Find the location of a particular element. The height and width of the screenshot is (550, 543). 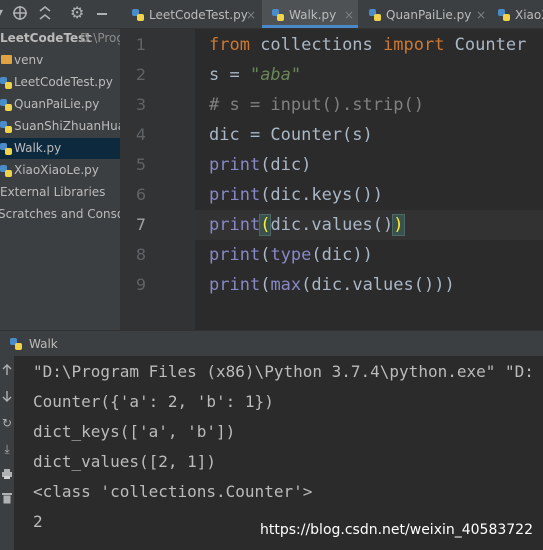

watermark-url: https://blog.csdn.net/weixin_40583722 is located at coordinates (396, 530).